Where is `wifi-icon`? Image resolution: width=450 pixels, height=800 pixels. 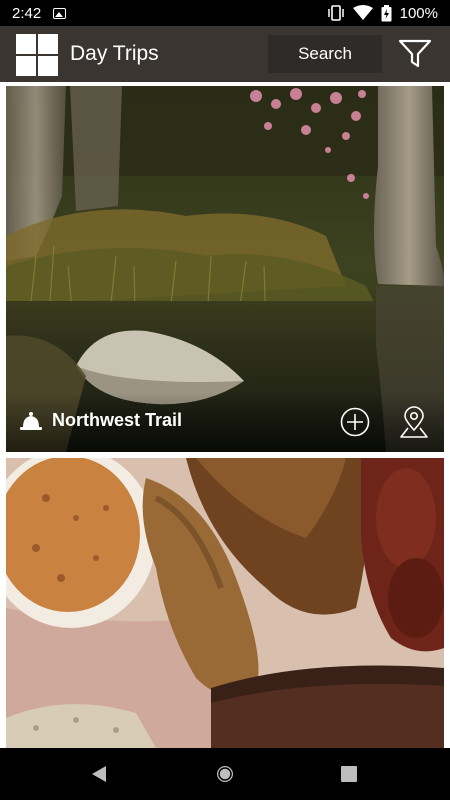 wifi-icon is located at coordinates (362, 12).